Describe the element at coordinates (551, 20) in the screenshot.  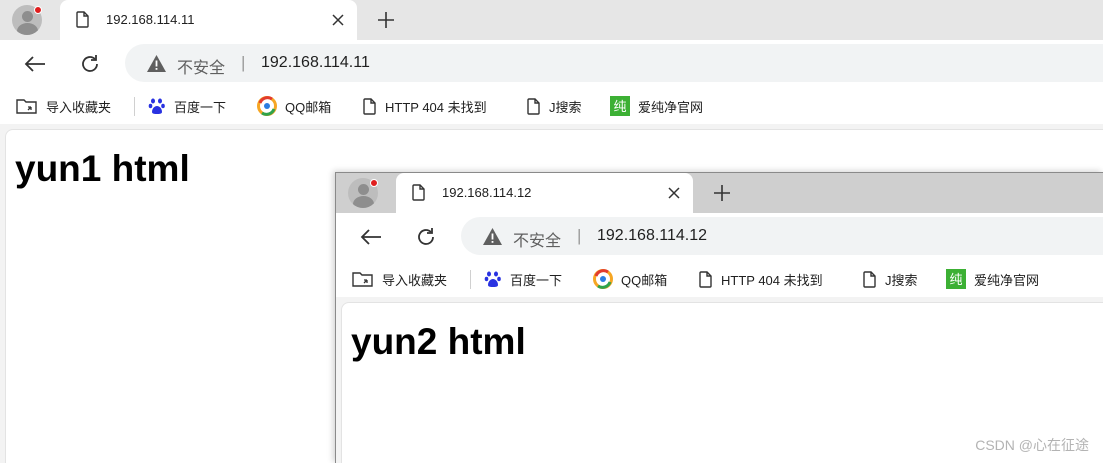
I see `tab-strip: 192.168.114.11` at that location.